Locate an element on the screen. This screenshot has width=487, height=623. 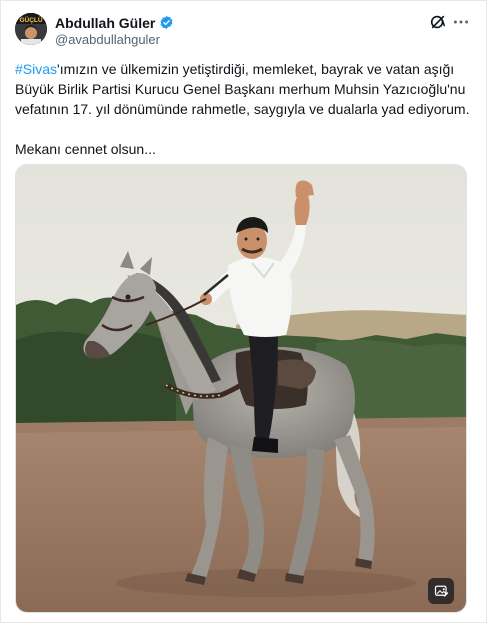
grok-button is located at coordinates (438, 22).